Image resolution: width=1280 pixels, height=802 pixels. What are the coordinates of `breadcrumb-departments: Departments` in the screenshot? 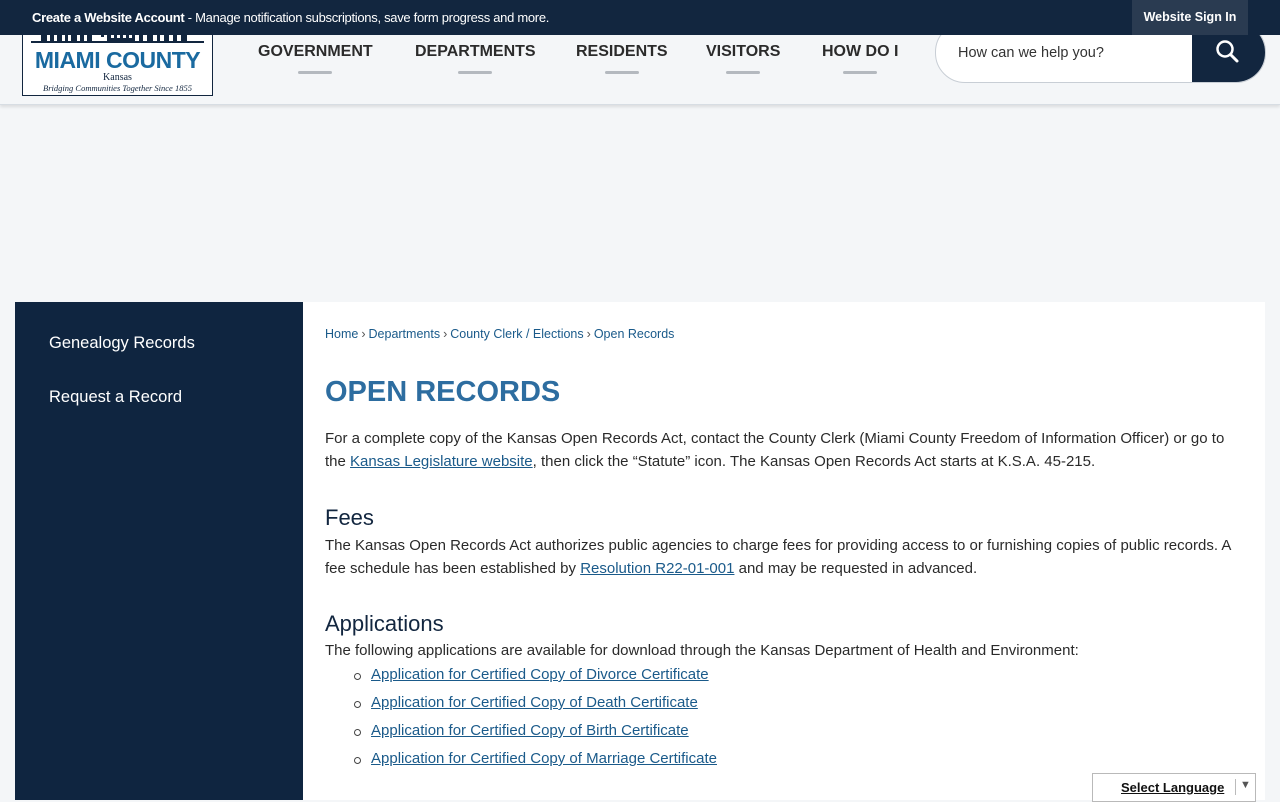 It's located at (405, 334).